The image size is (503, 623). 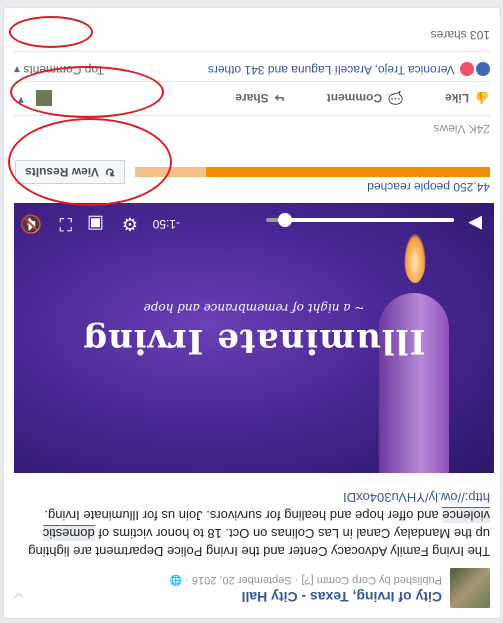 What do you see at coordinates (254, 308) in the screenshot?
I see `video-subtitle: ~ a night of remembrance and hope` at bounding box center [254, 308].